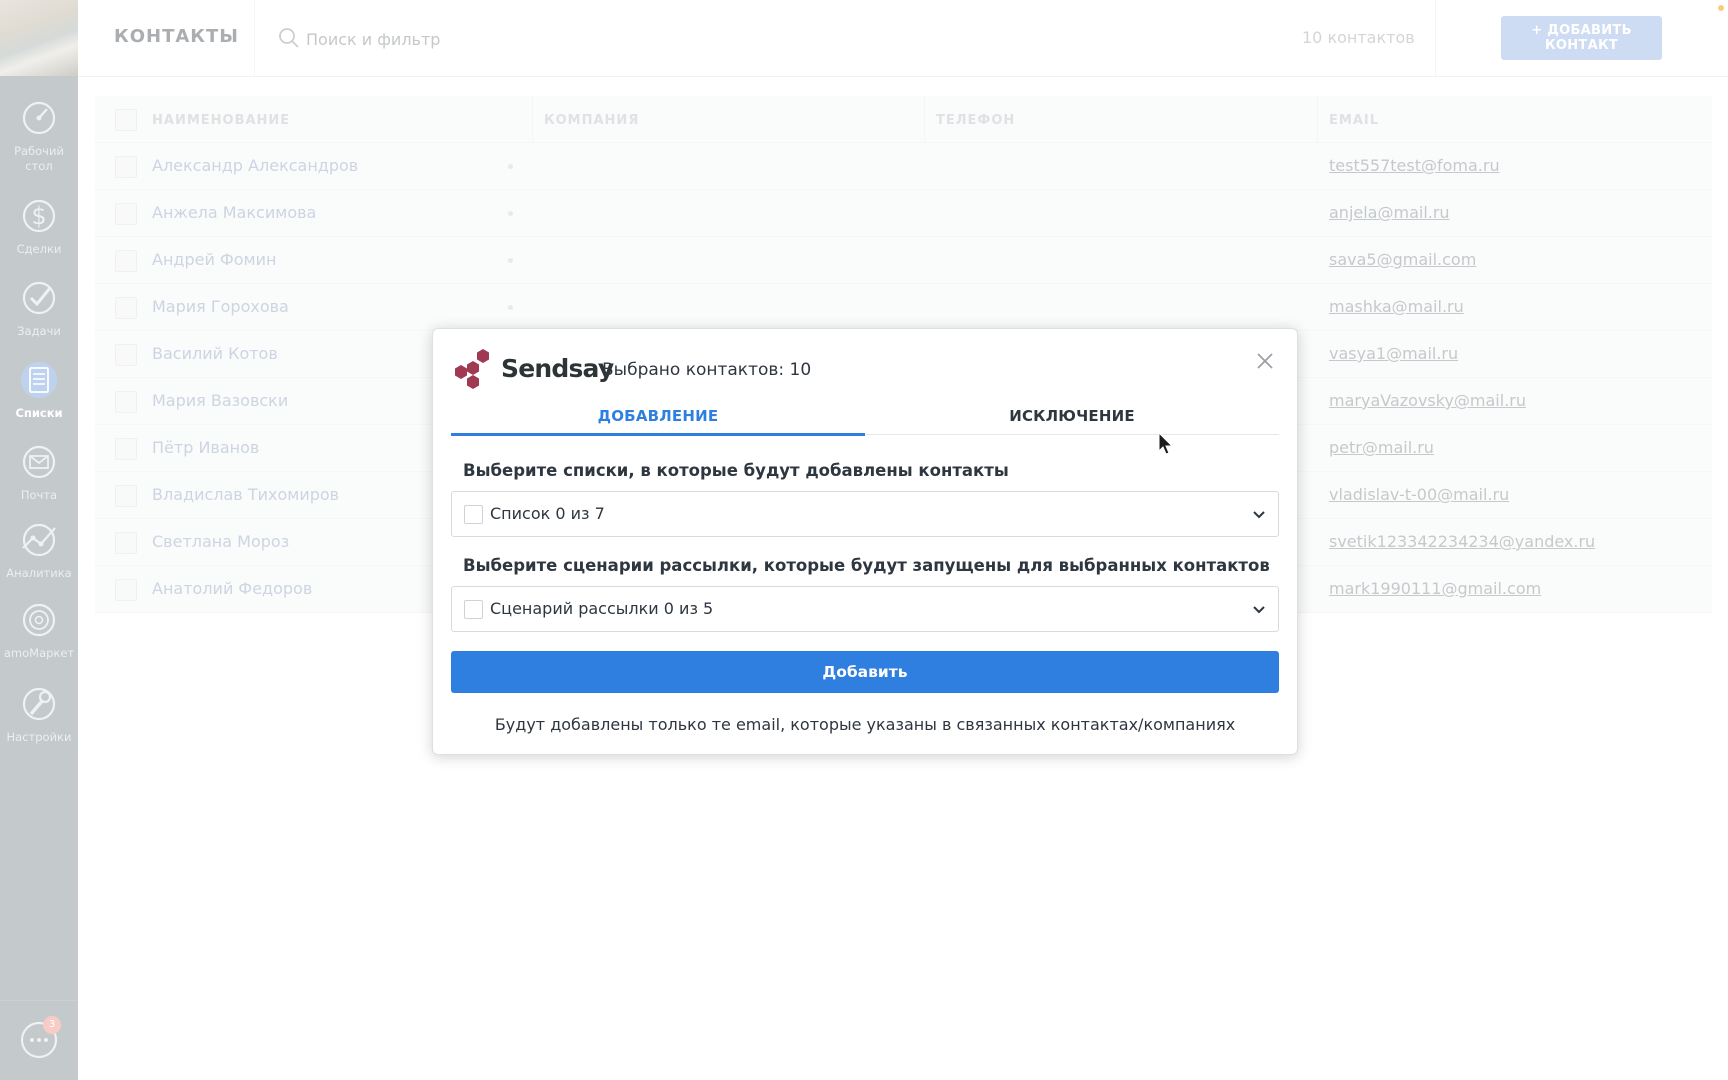 The width and height of the screenshot is (1728, 1080). I want to click on add-button: Добавить, so click(865, 672).